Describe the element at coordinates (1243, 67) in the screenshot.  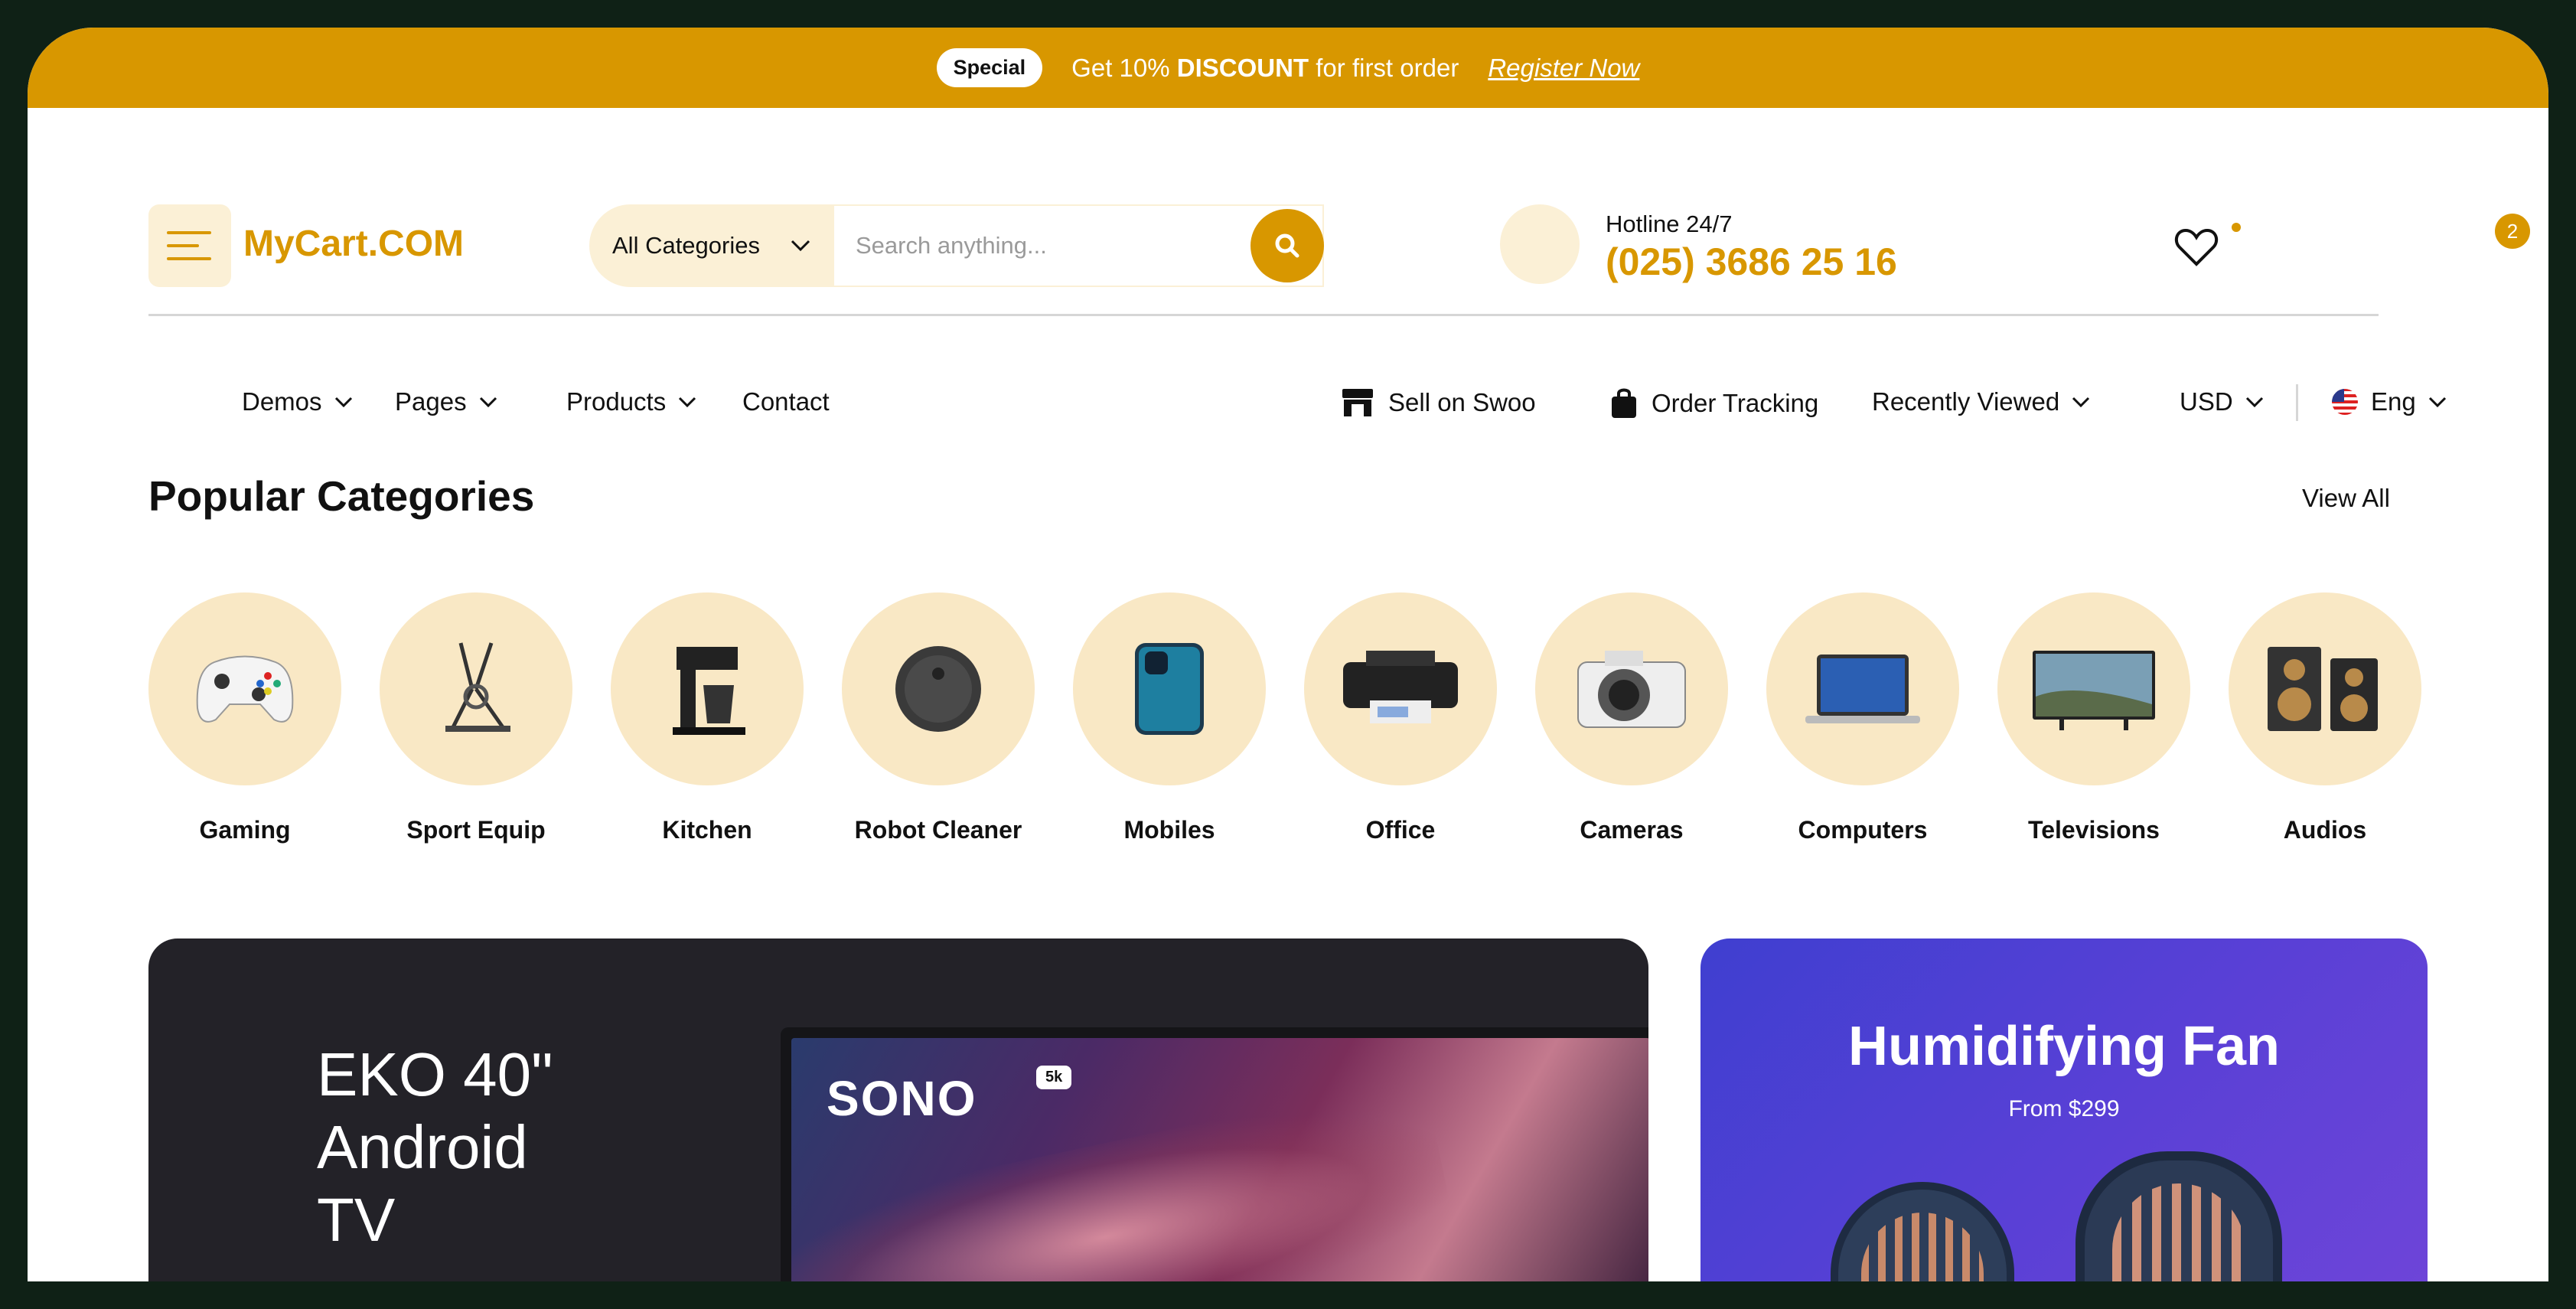
I see `promo-text-bold: DISCOUNT` at that location.